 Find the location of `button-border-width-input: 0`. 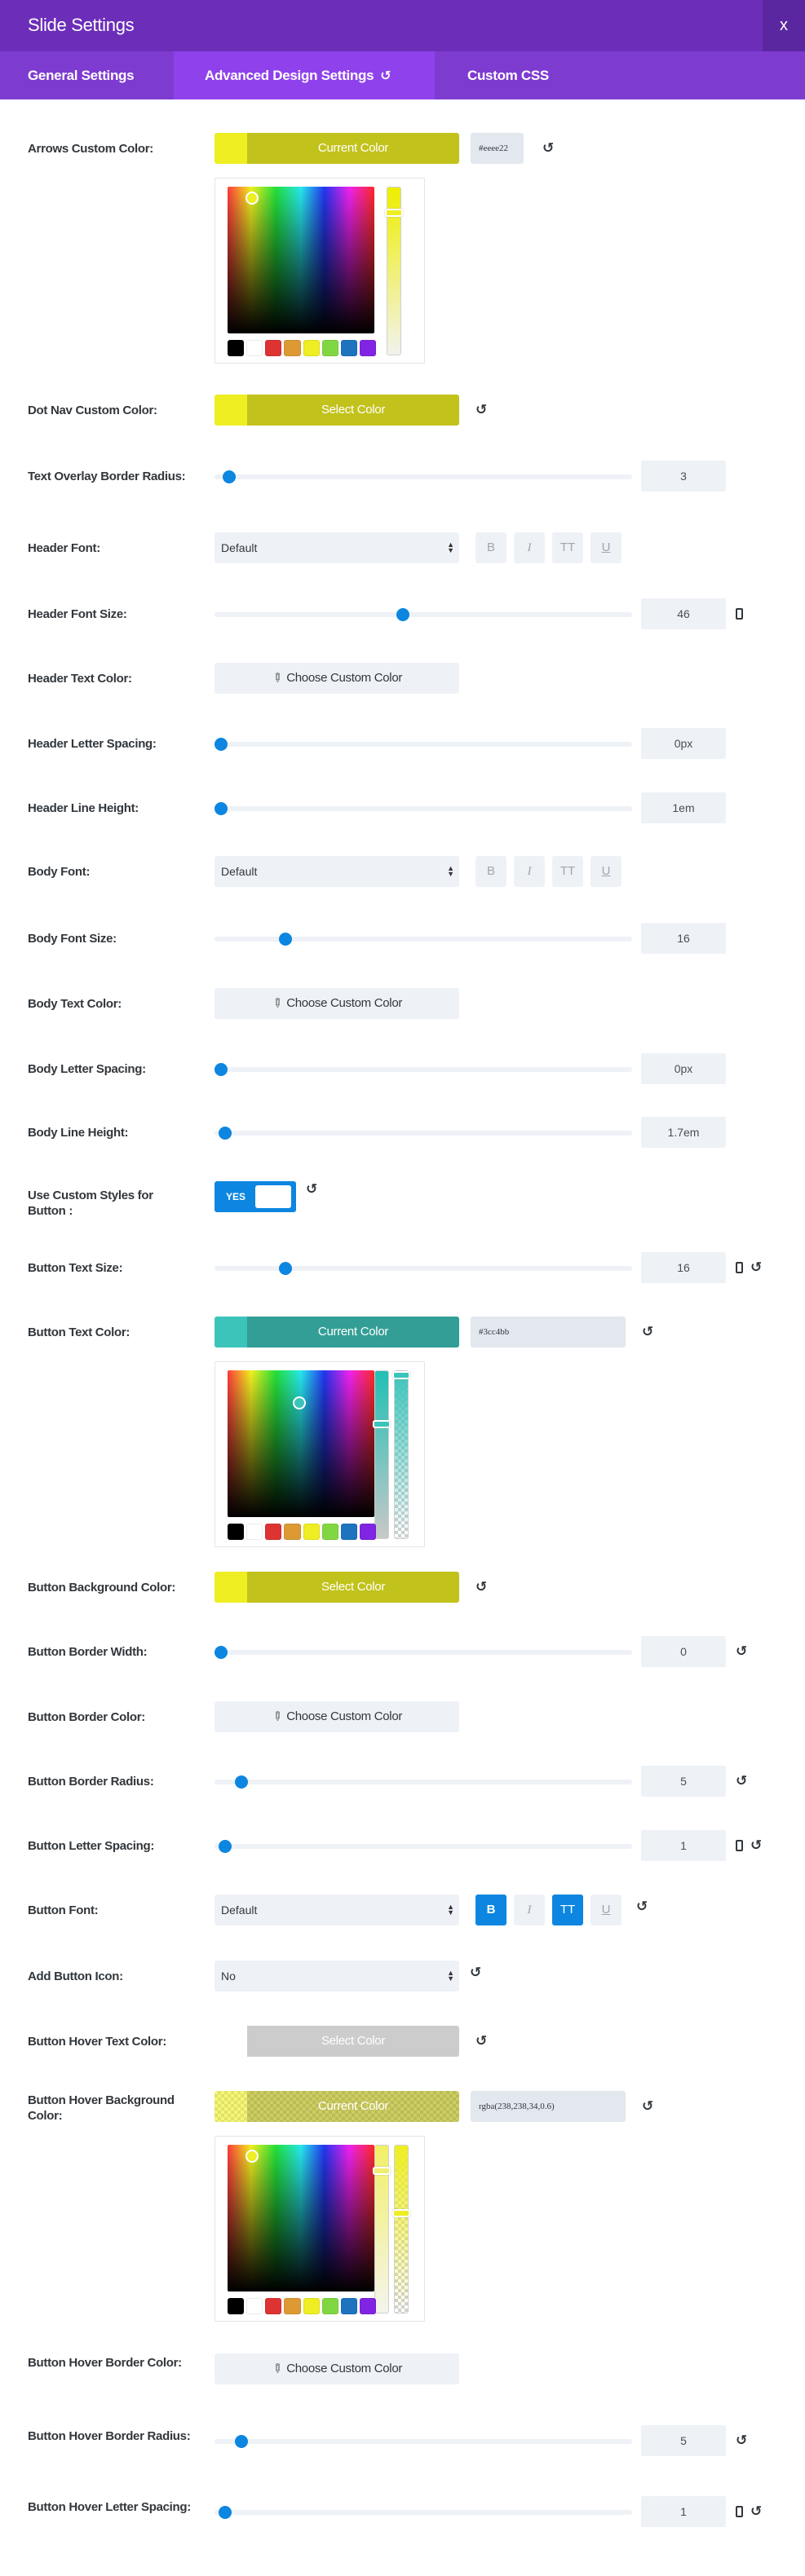

button-border-width-input: 0 is located at coordinates (683, 1651).